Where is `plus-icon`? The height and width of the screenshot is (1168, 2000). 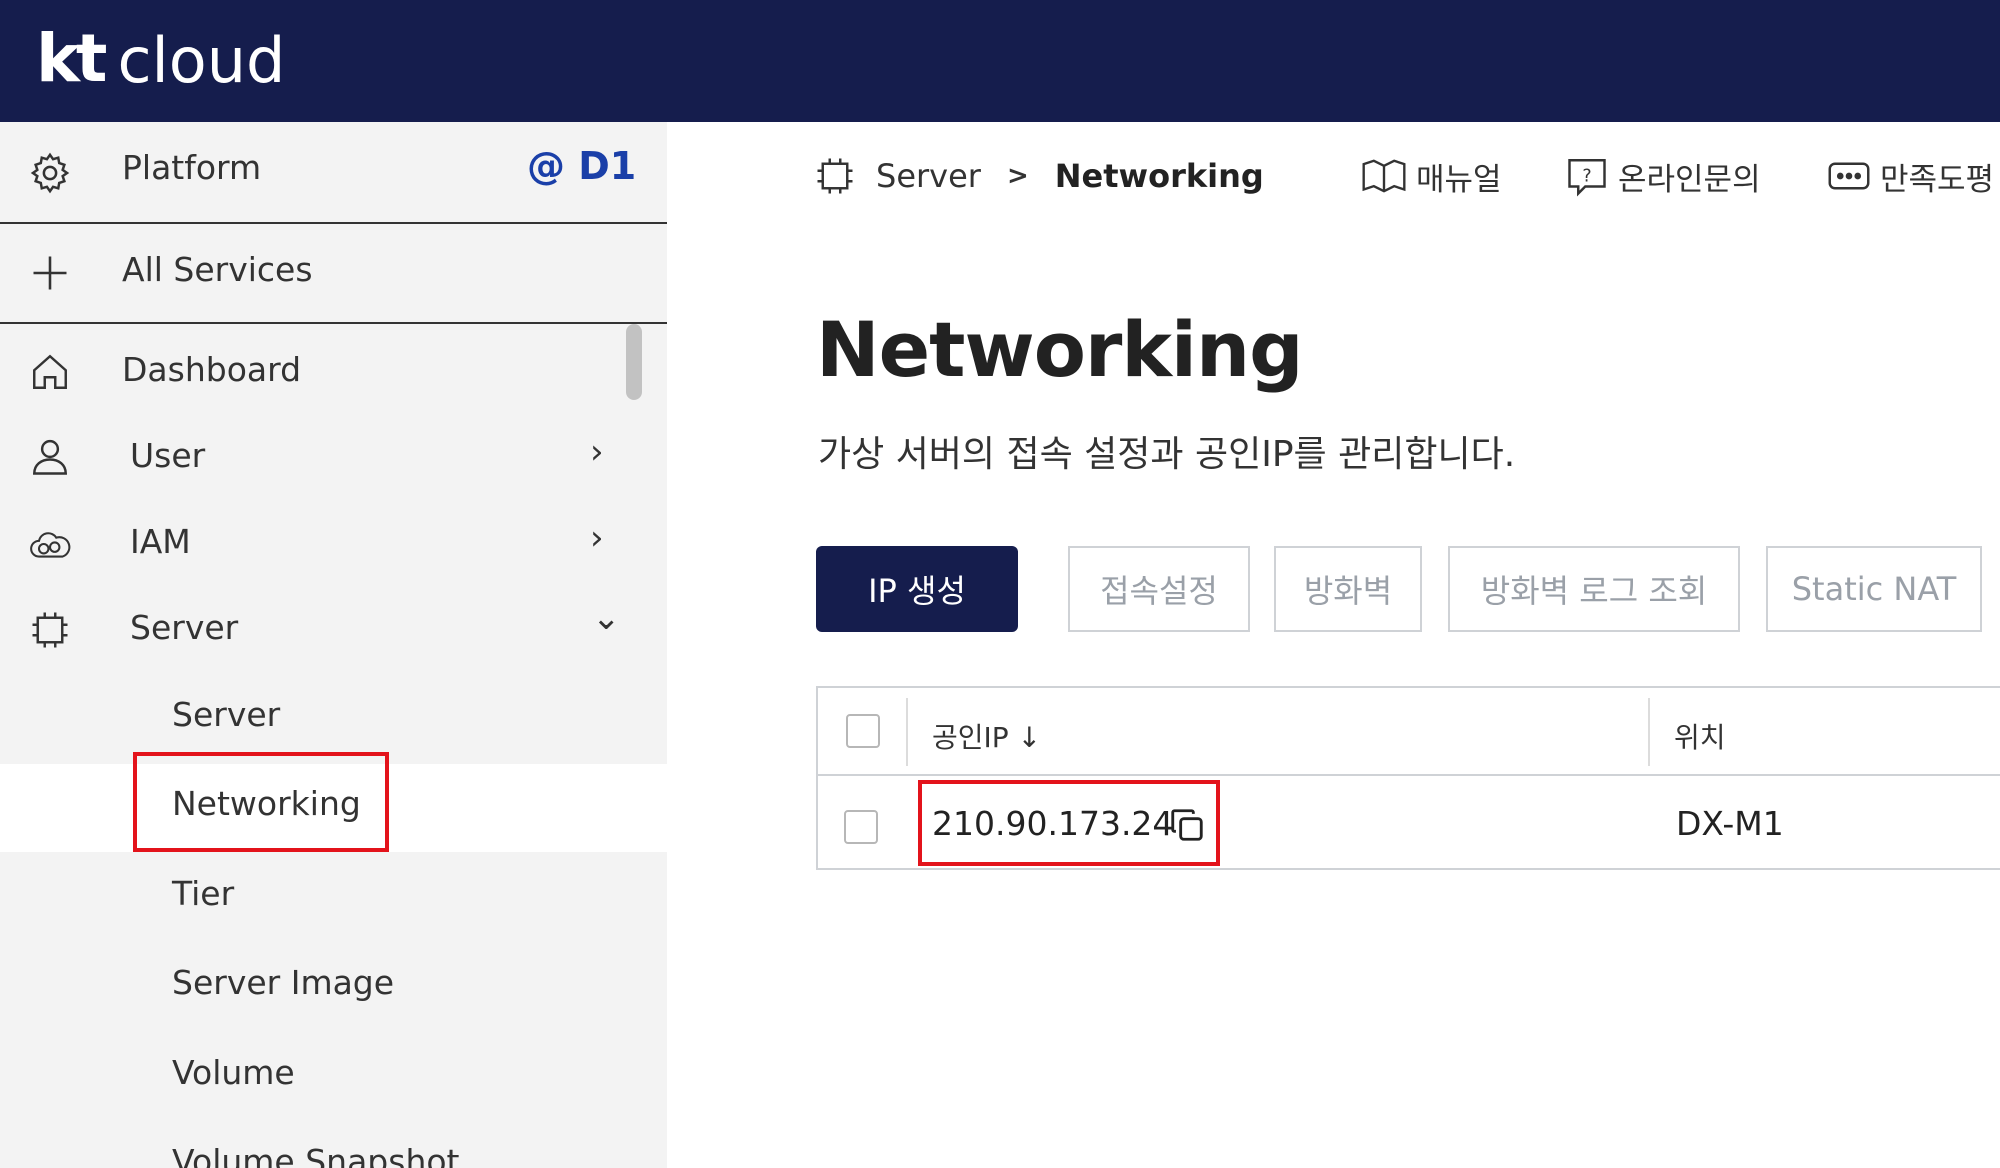
plus-icon is located at coordinates (50, 273).